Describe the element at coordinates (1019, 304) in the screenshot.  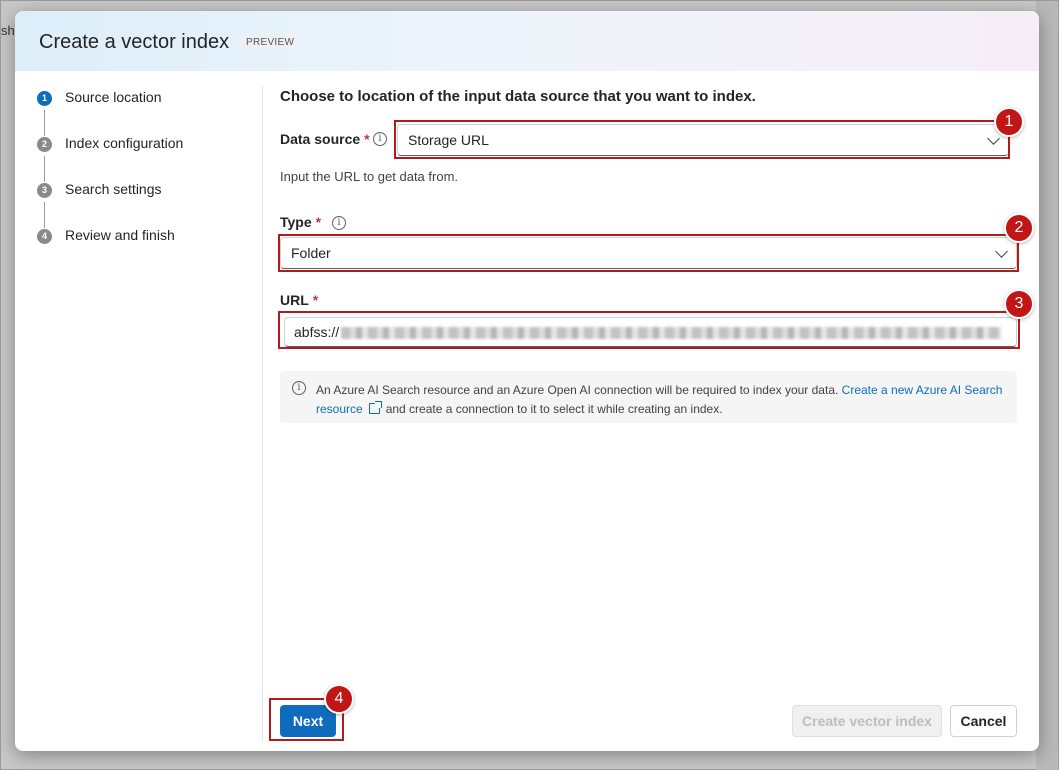
I see `annotation-badge-3: 3` at that location.